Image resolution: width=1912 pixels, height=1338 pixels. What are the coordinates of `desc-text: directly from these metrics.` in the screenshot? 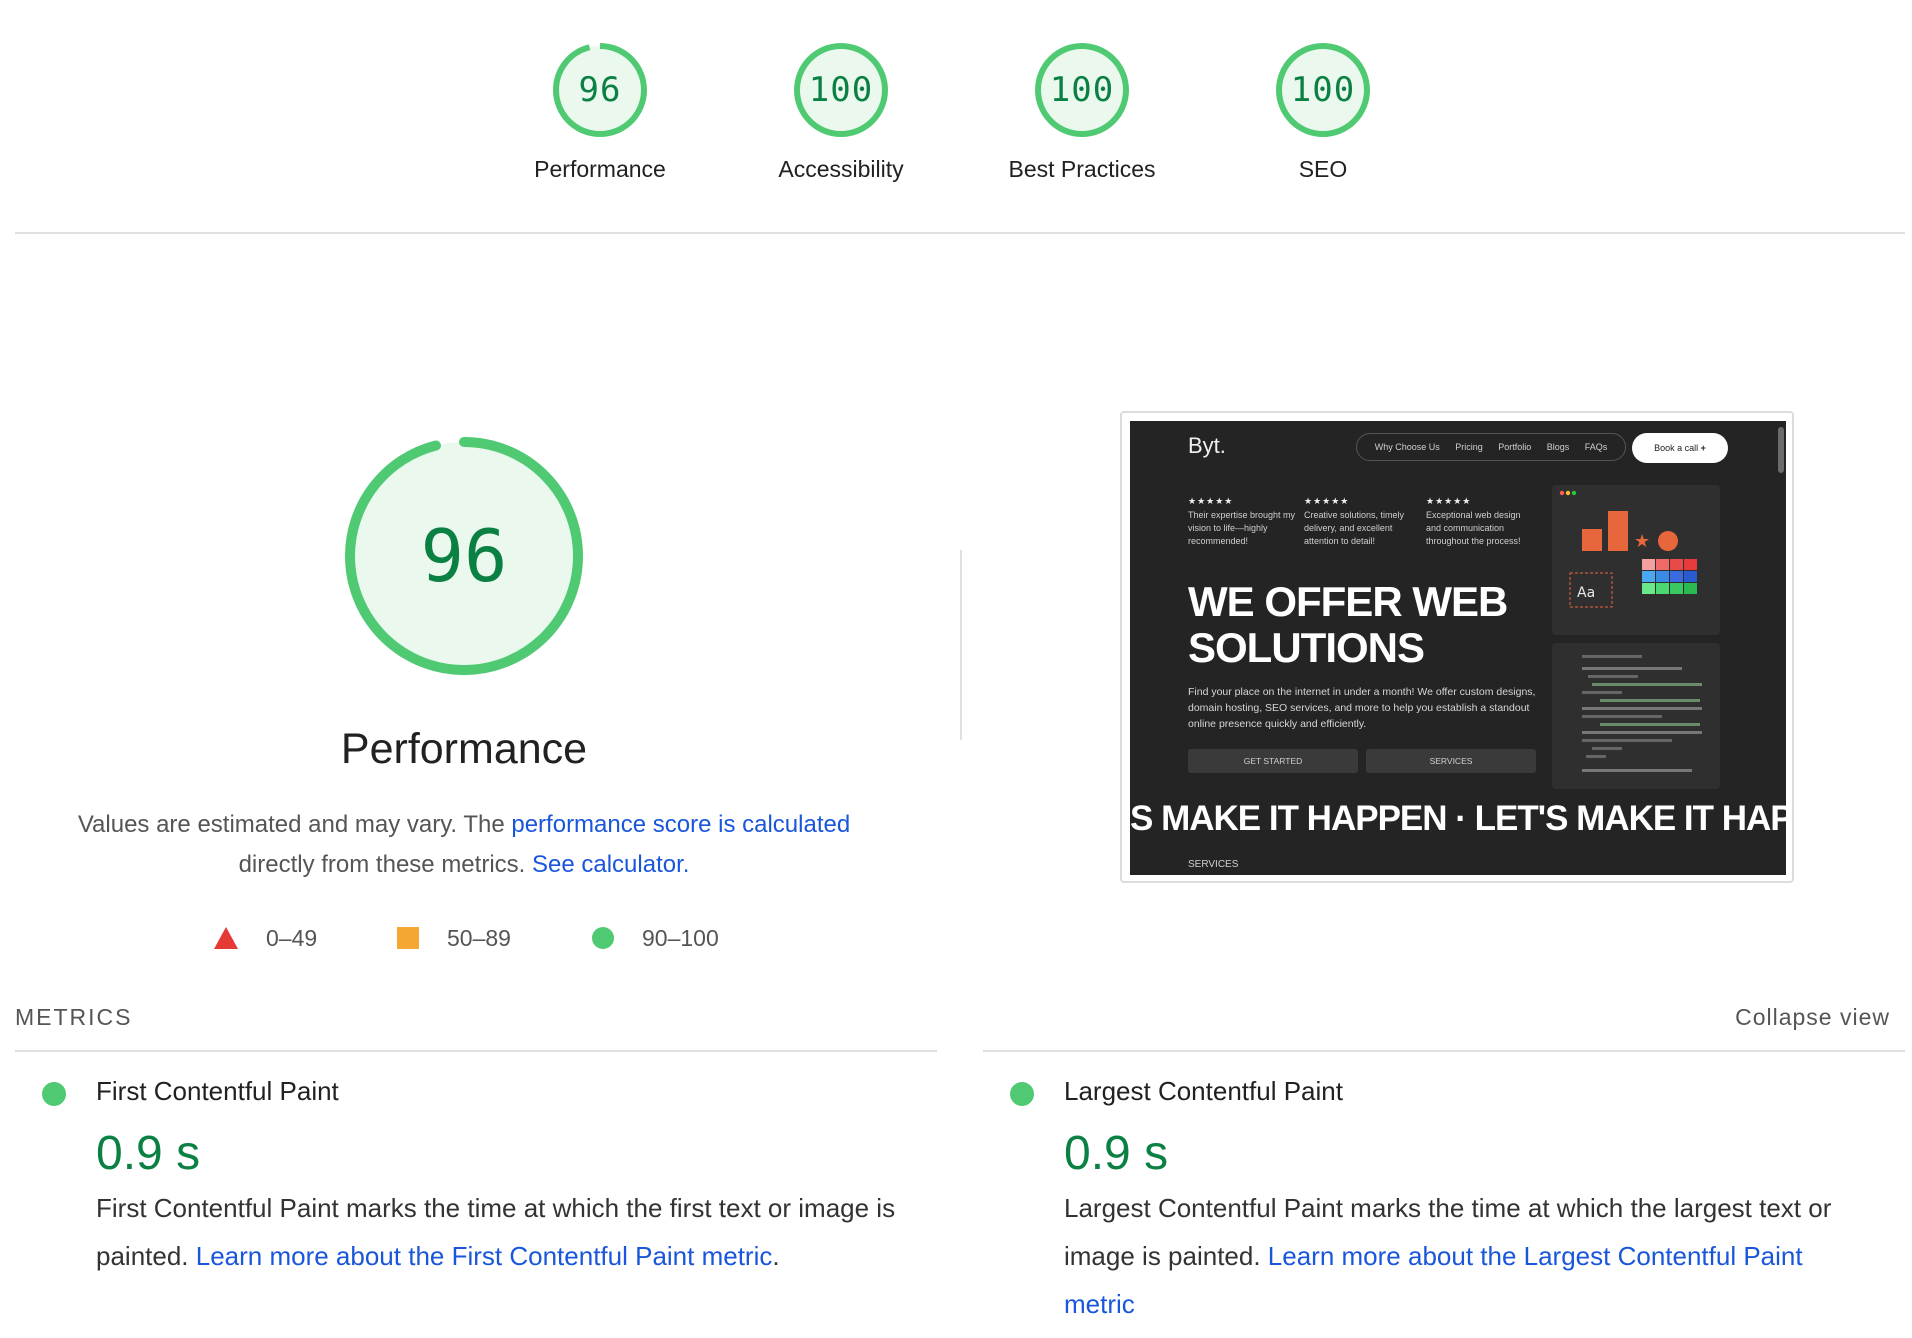 It's located at (385, 864).